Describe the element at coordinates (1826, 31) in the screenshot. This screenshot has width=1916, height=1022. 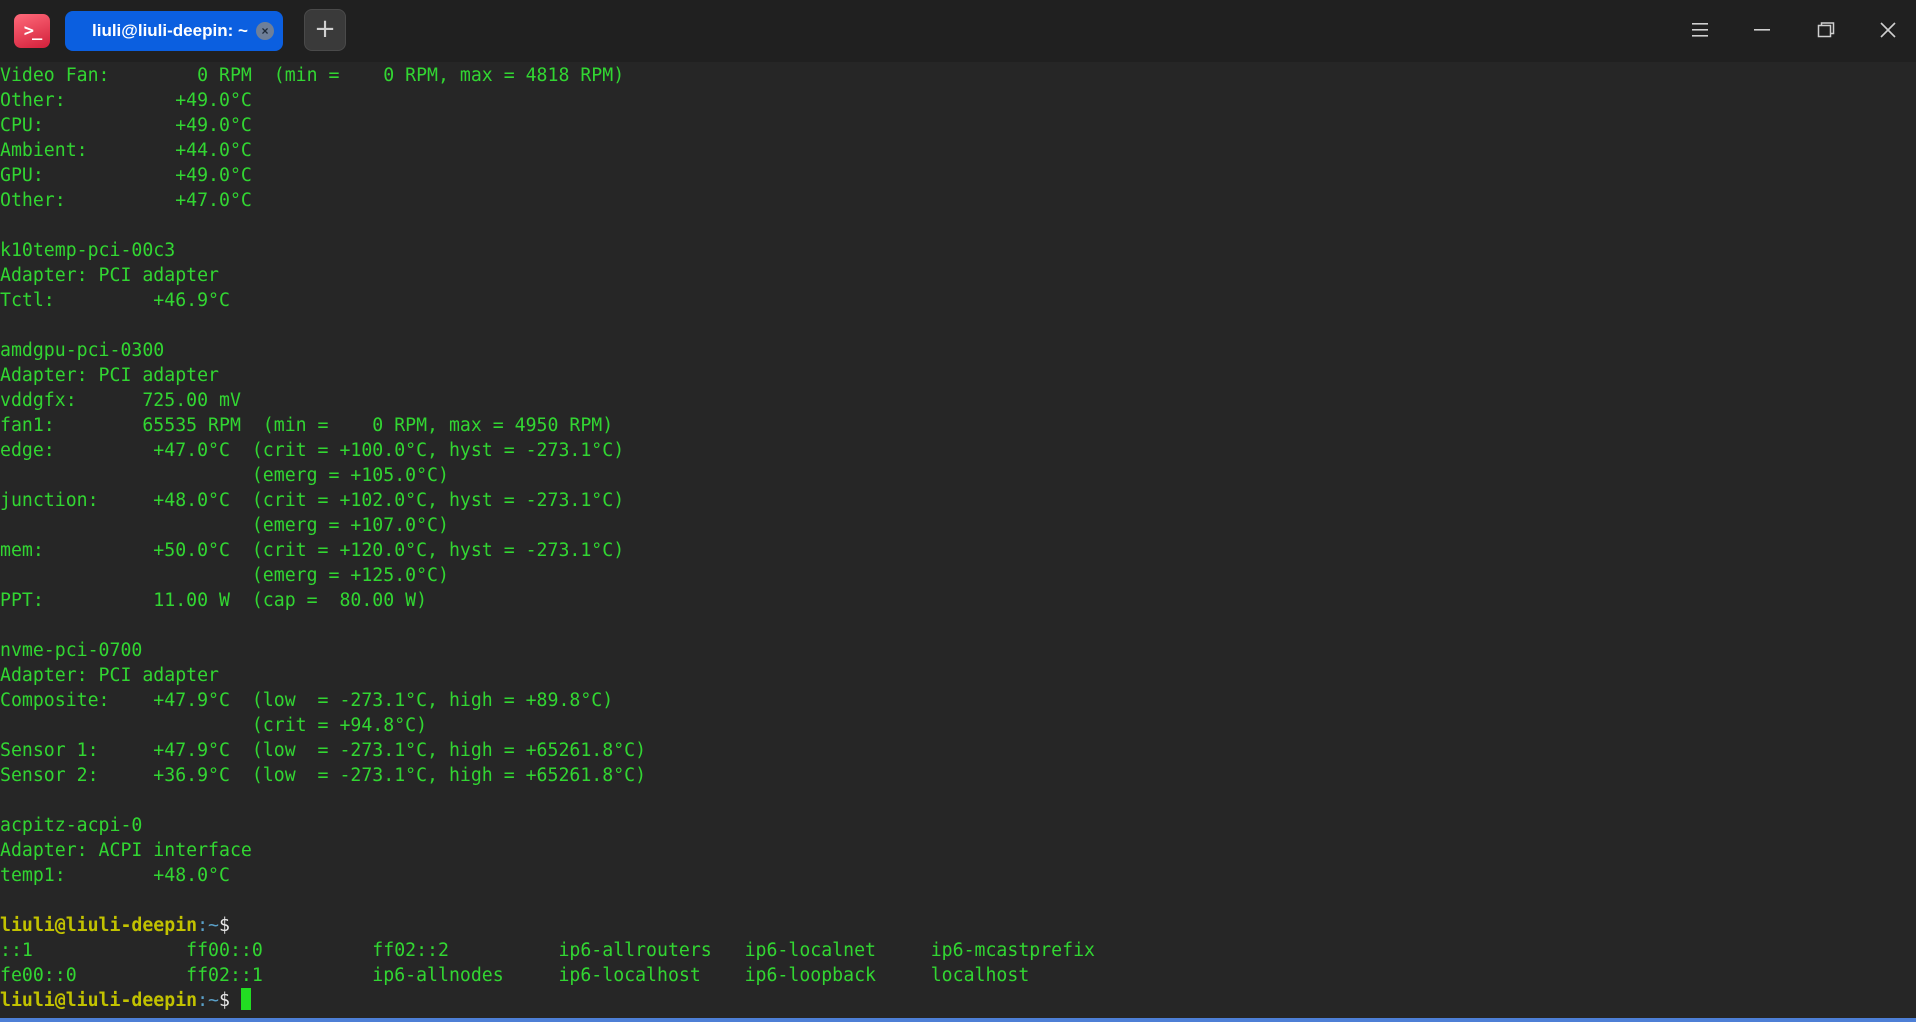
I see `restore-icon` at that location.